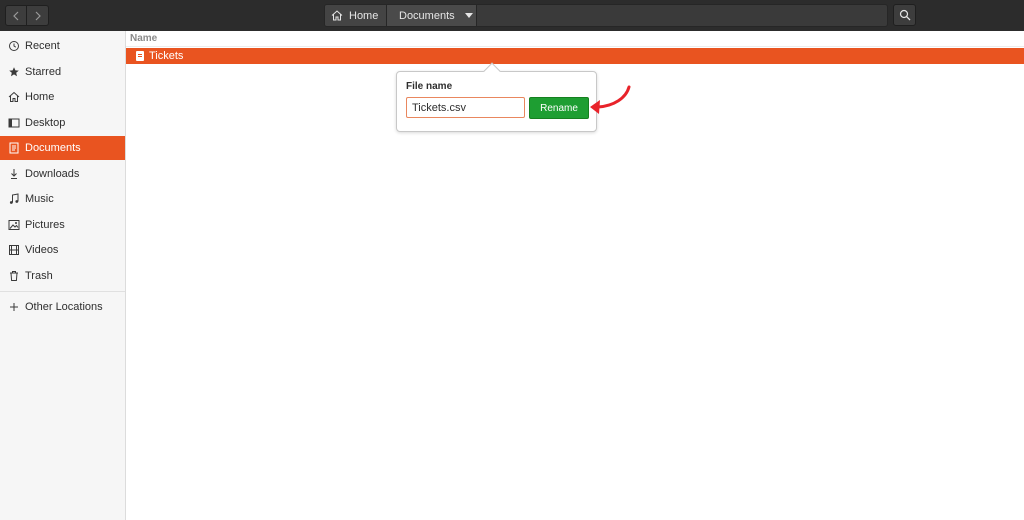 This screenshot has width=1024, height=520. Describe the element at coordinates (40, 97) in the screenshot. I see `sidebar-item-label: Home` at that location.